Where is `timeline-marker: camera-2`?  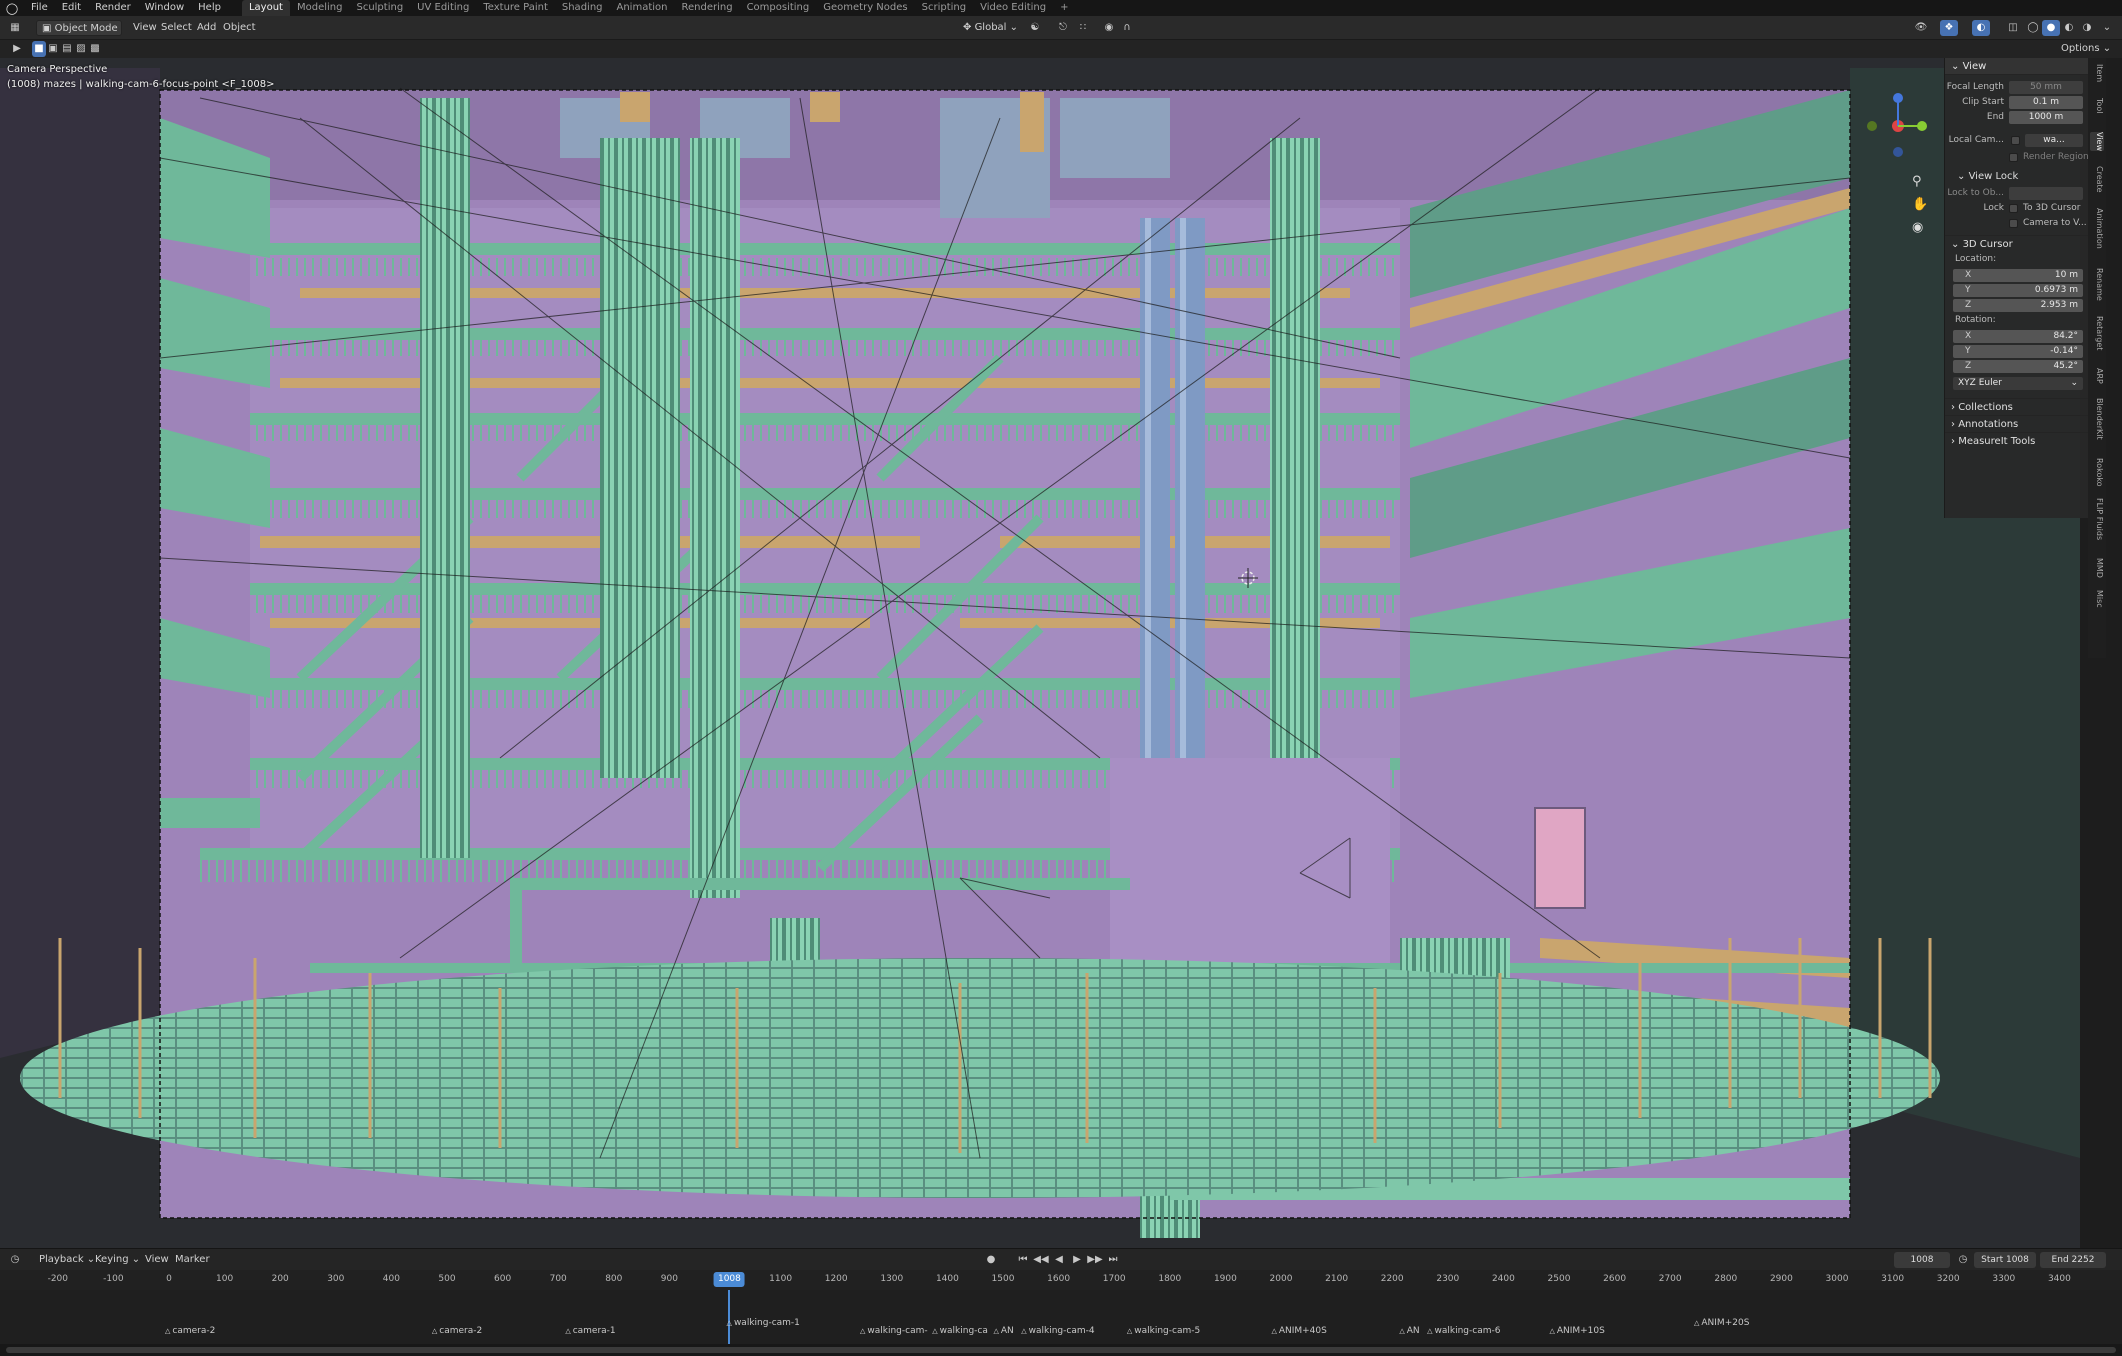 timeline-marker: camera-2 is located at coordinates (190, 1331).